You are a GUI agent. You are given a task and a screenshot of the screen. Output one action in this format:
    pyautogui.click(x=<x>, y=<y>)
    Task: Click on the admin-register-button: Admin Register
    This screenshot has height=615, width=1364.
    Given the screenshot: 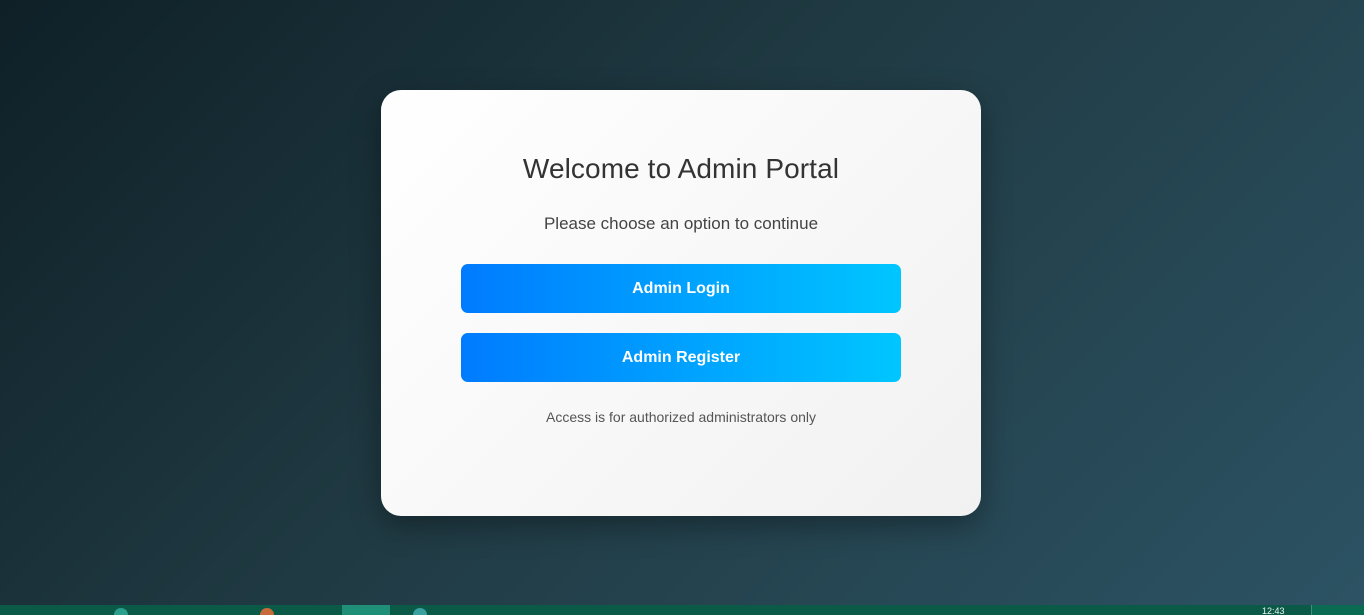 What is the action you would take?
    pyautogui.click(x=681, y=357)
    